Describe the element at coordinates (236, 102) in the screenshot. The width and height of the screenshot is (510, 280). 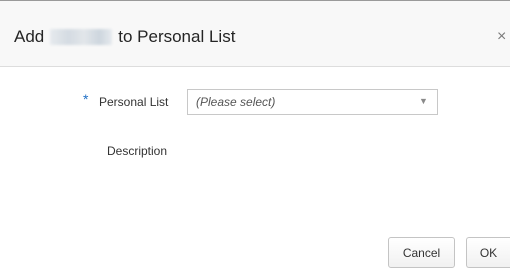
I see `personal-list-select-value: (Please select)` at that location.